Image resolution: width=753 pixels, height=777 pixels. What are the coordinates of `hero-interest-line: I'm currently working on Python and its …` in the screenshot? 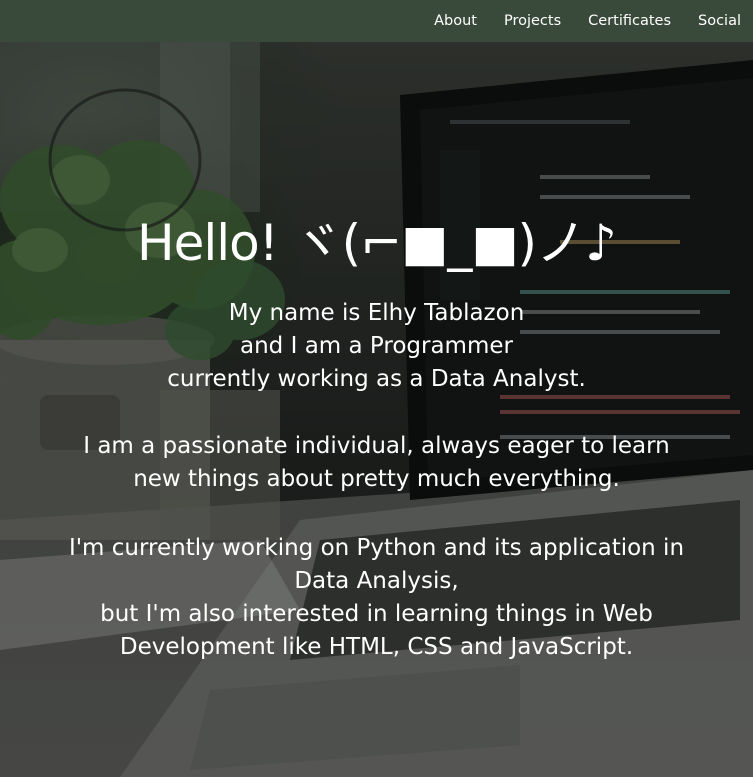 It's located at (376, 548).